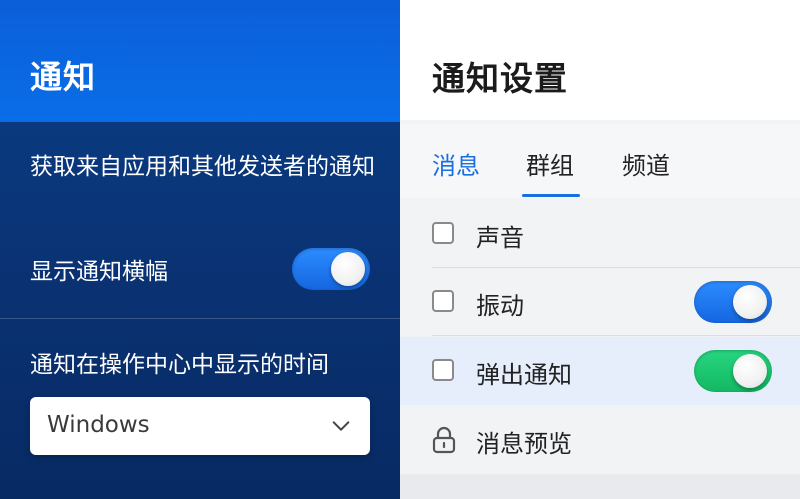 The height and width of the screenshot is (499, 800). I want to click on settings-header: 通知设置, so click(600, 60).